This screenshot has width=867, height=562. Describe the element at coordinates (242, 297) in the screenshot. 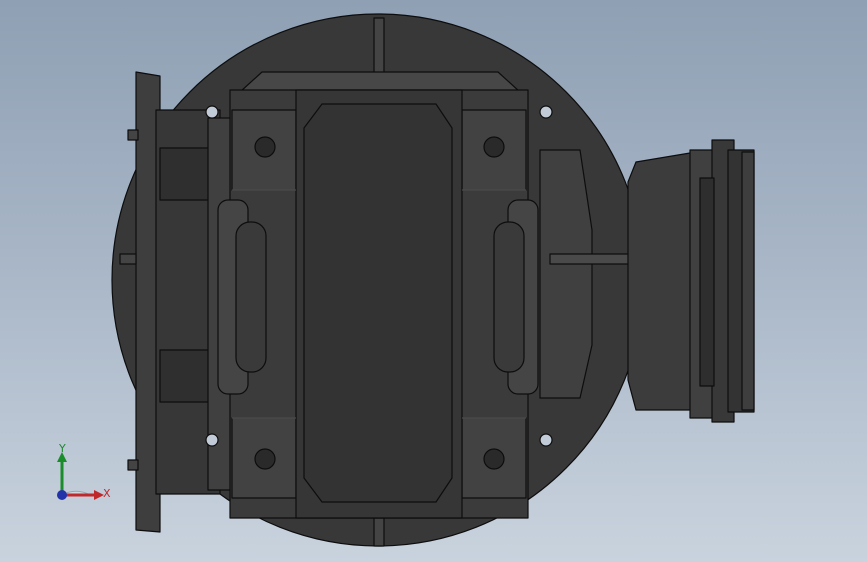

I see `left-bulge` at that location.